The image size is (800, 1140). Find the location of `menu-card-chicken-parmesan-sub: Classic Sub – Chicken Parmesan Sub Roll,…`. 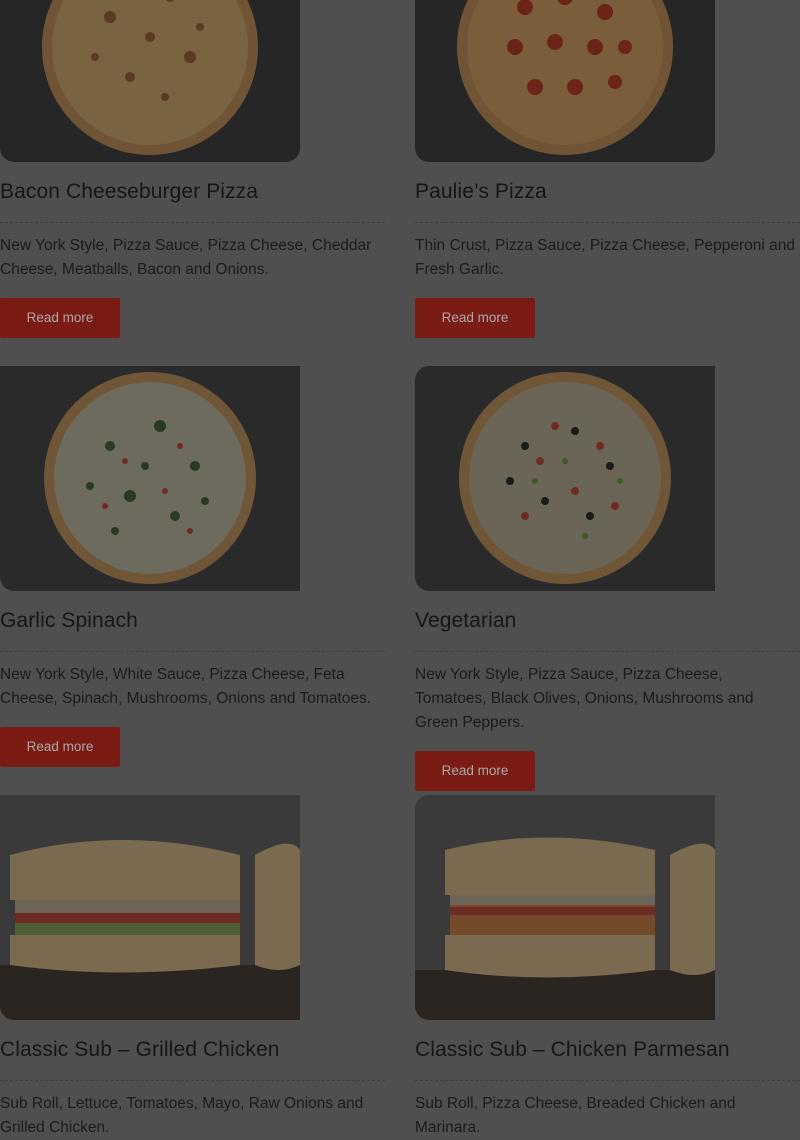

menu-card-chicken-parmesan-sub: Classic Sub – Chicken Parmesan Sub Roll,… is located at coordinates (607, 967).